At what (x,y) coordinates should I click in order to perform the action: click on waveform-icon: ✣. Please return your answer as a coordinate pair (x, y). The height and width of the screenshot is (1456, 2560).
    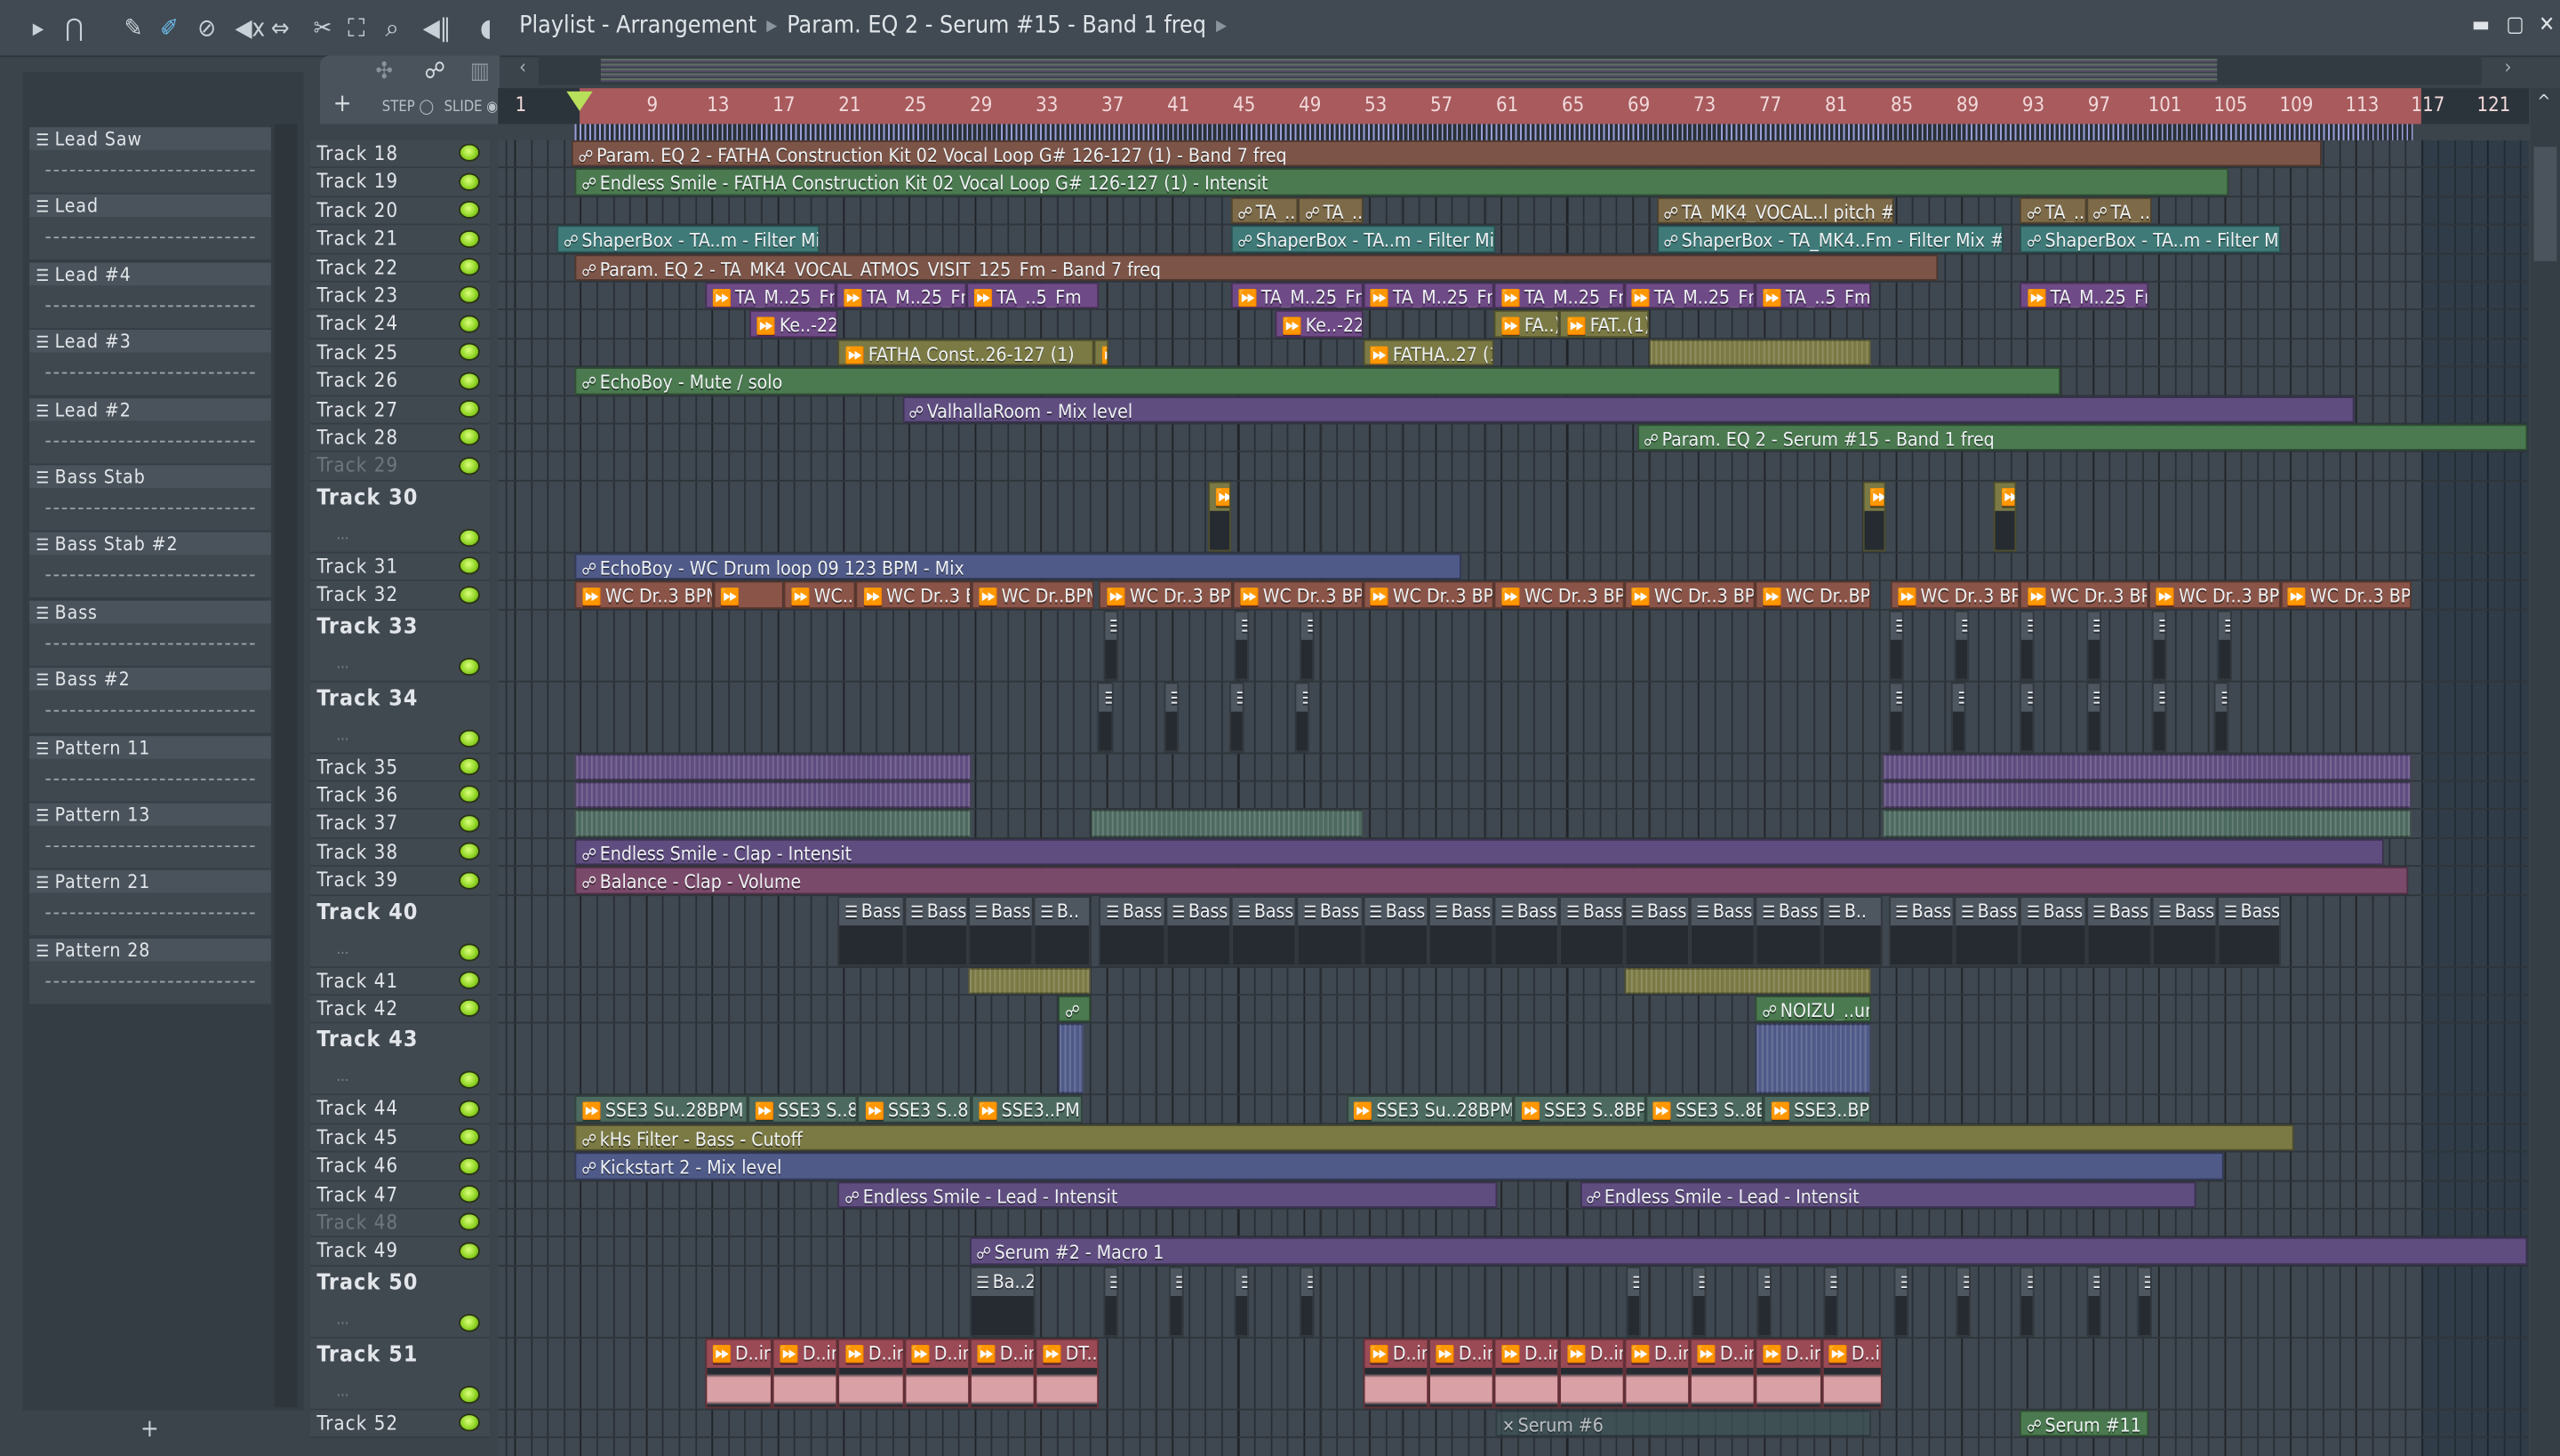
    Looking at the image, I should click on (383, 71).